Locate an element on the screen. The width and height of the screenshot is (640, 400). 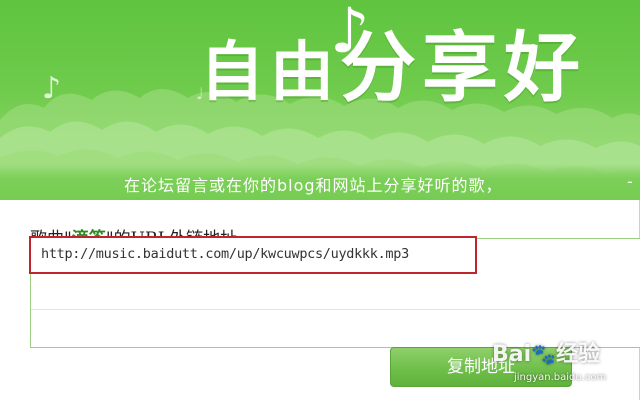
banner-slogan: 自由分享好 is located at coordinates (393, 70).